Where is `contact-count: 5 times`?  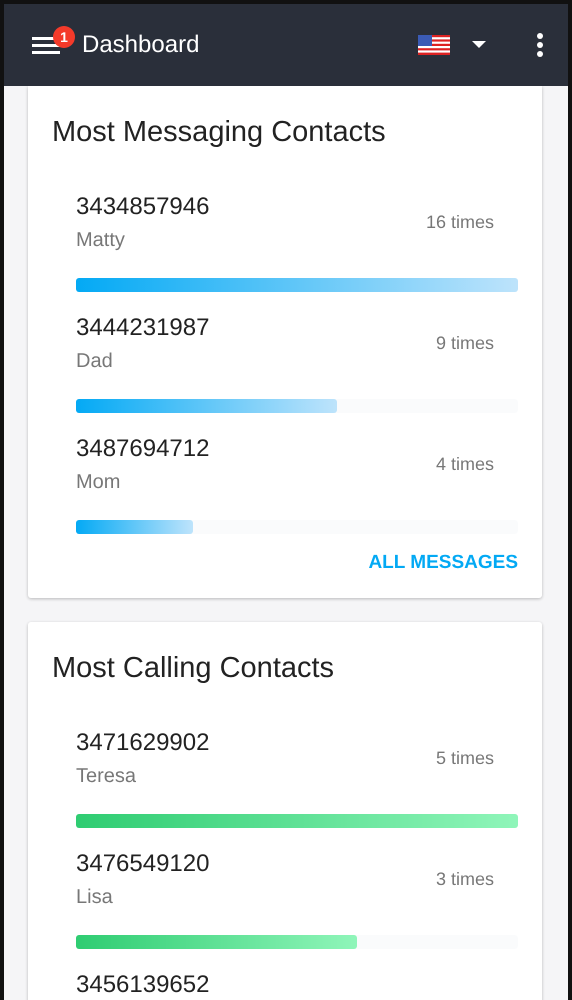
contact-count: 5 times is located at coordinates (465, 758).